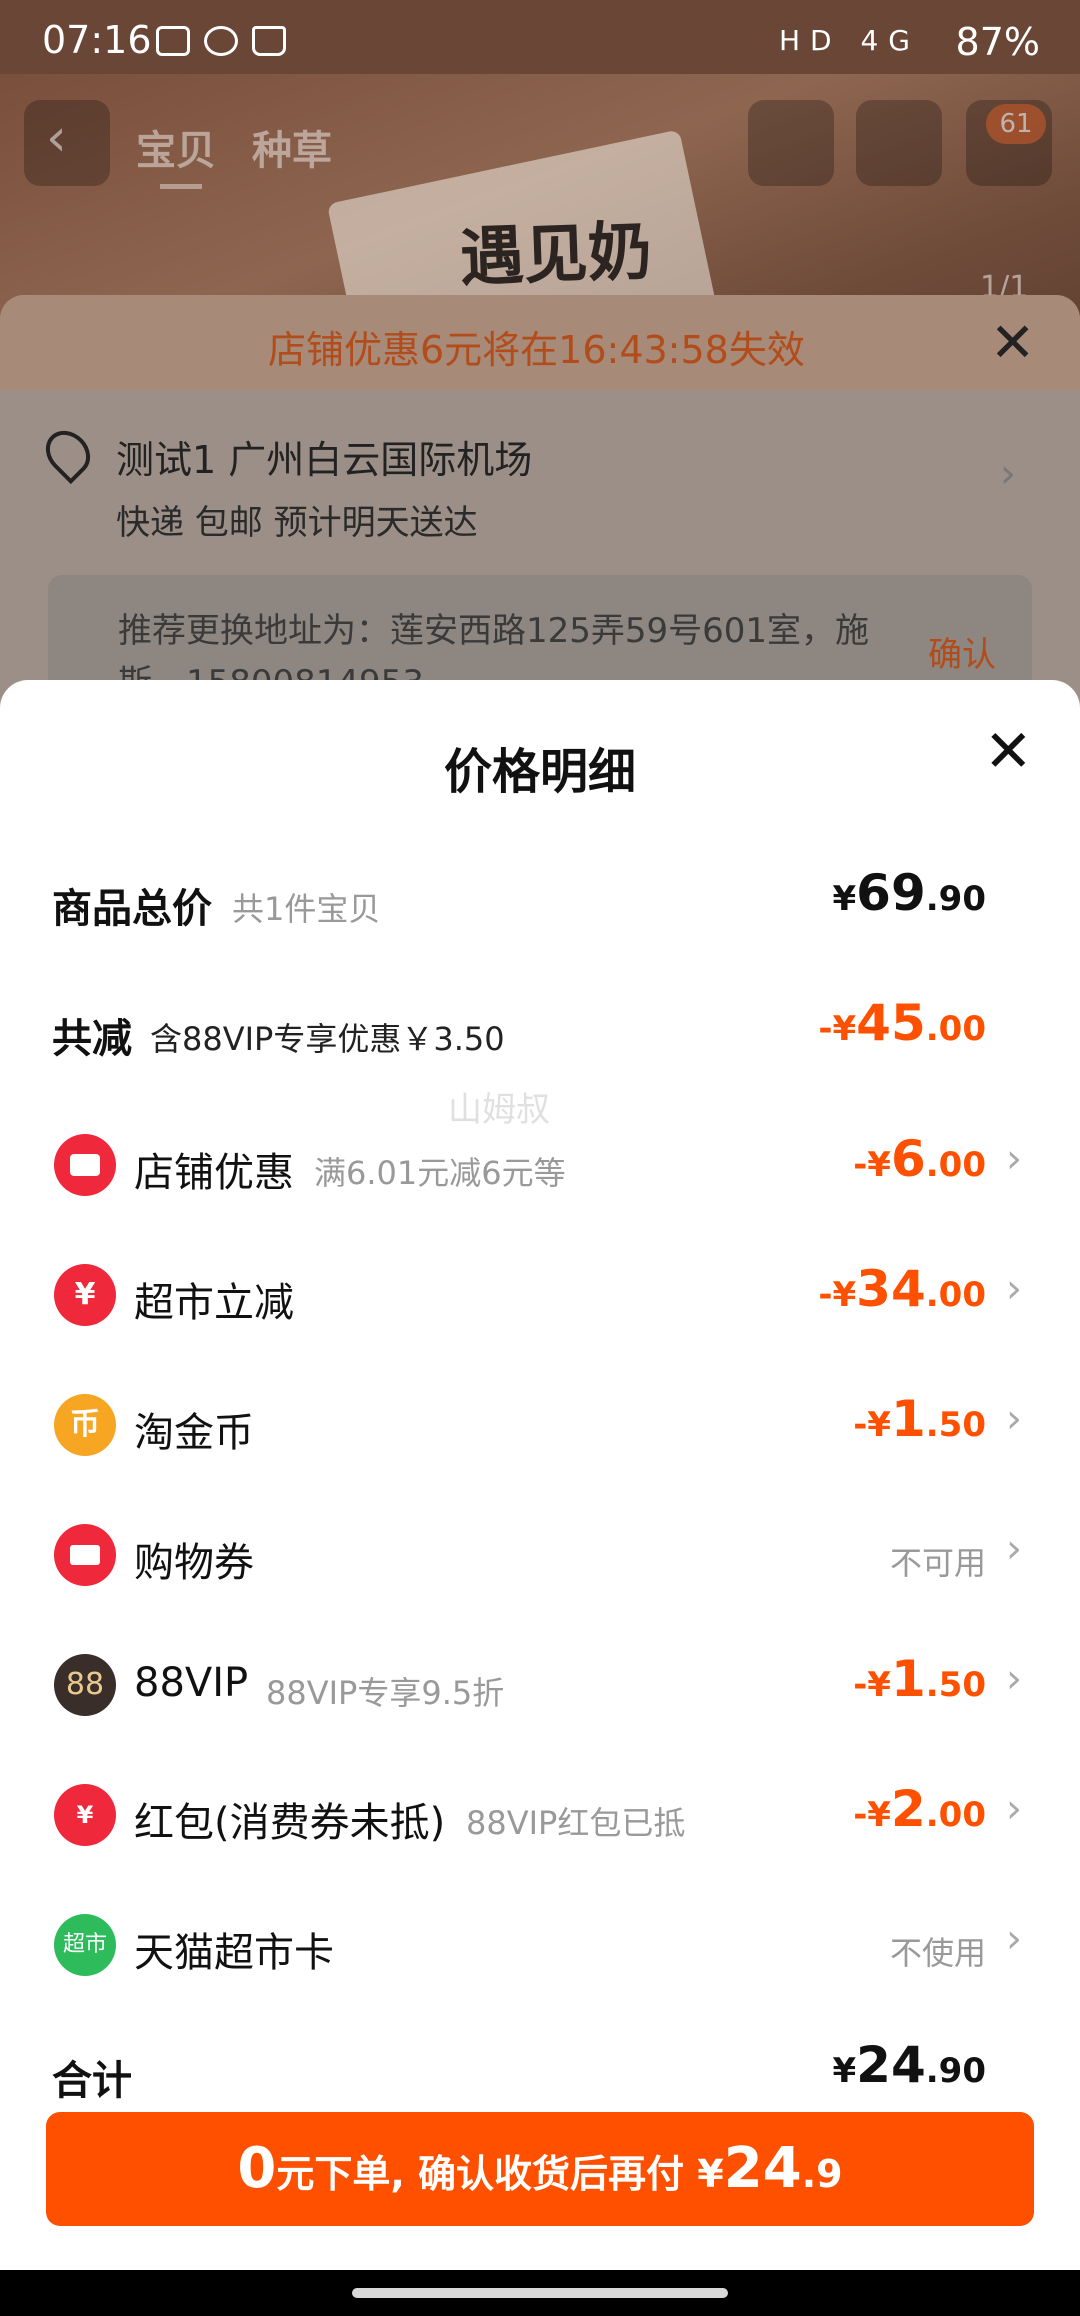 The height and width of the screenshot is (2316, 1080). What do you see at coordinates (85, 1555) in the screenshot?
I see `ticket-icon` at bounding box center [85, 1555].